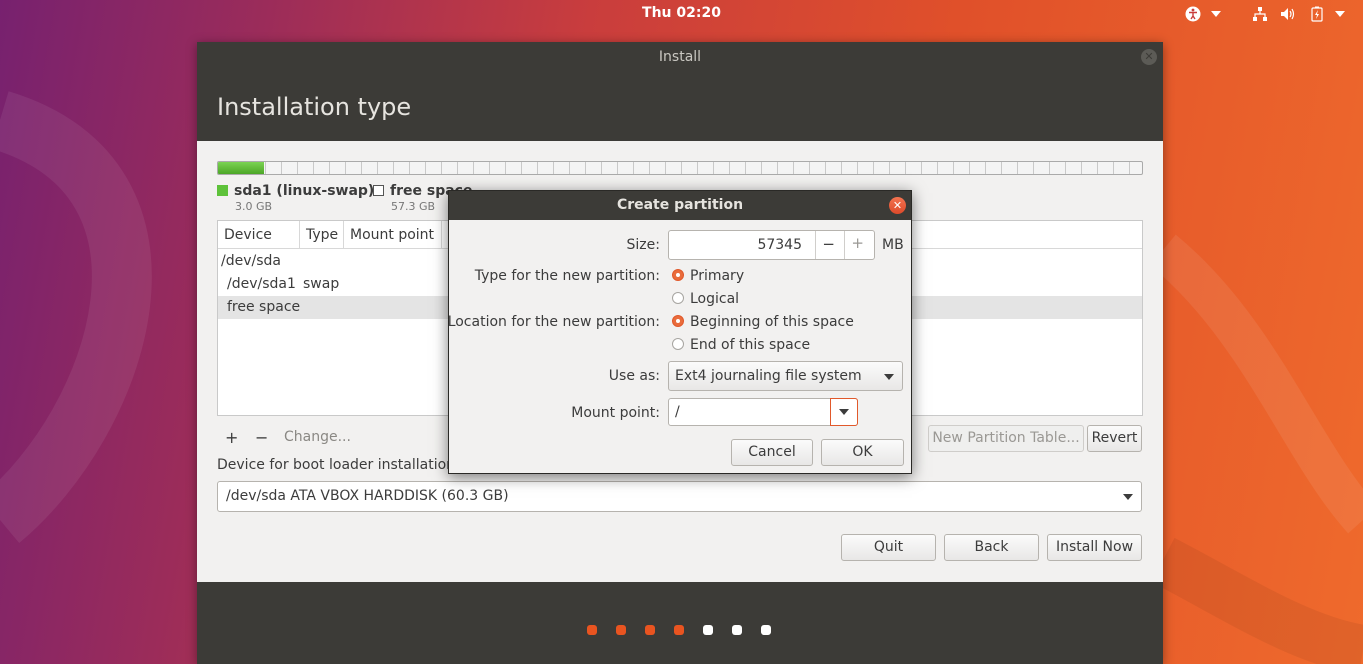 Image resolution: width=1363 pixels, height=664 pixels. I want to click on use-as-value: Ext4 journaling file system, so click(768, 376).